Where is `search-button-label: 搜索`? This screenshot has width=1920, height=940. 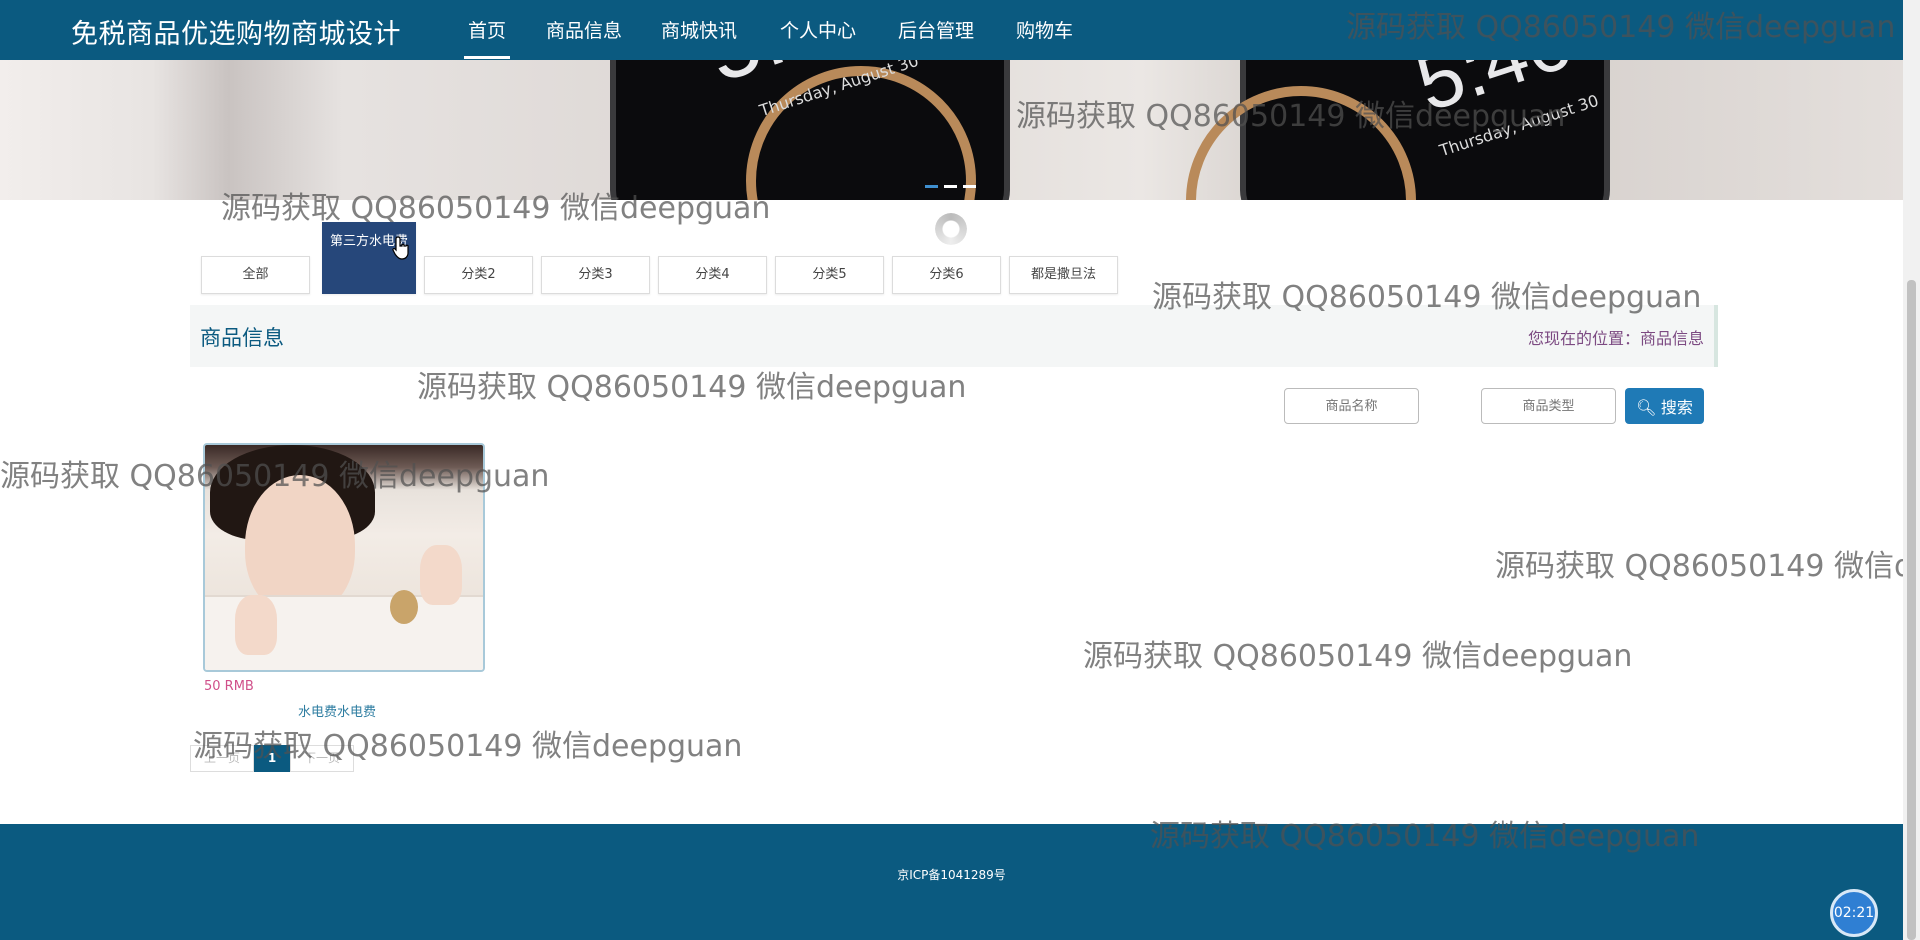
search-button-label: 搜索 is located at coordinates (1676, 408).